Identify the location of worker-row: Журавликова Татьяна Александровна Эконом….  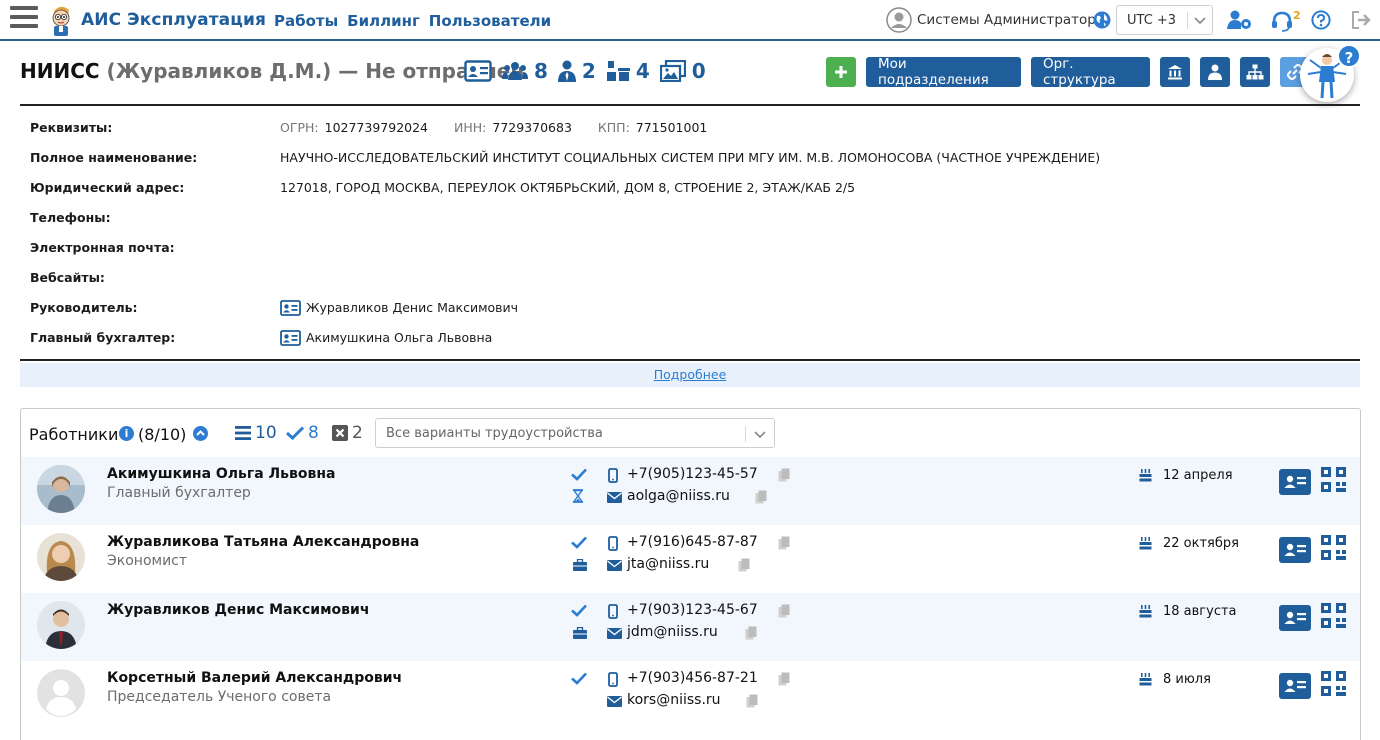
(690, 559).